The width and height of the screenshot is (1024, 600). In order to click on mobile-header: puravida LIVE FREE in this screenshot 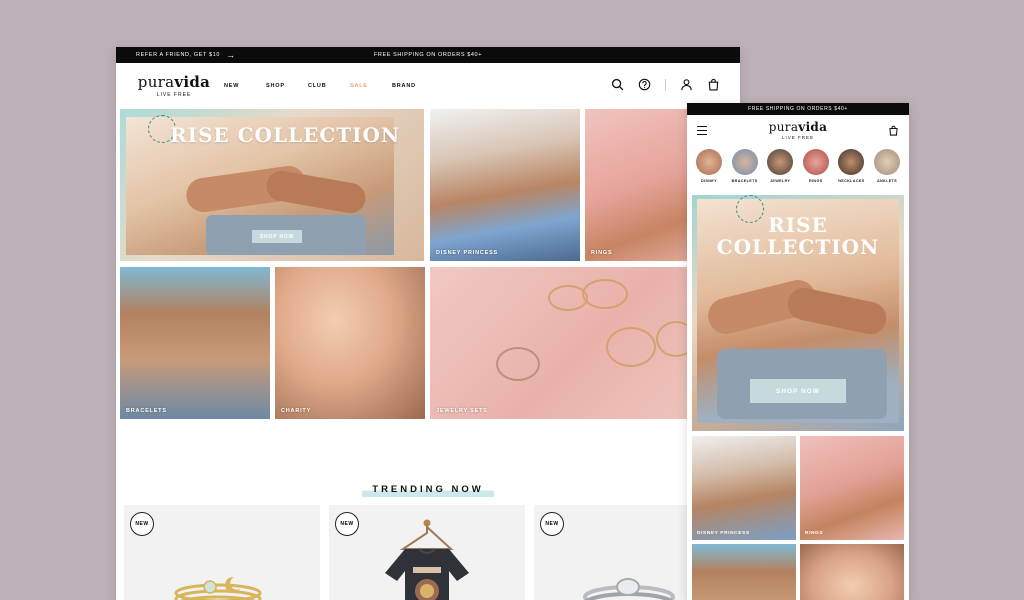, I will do `click(798, 130)`.